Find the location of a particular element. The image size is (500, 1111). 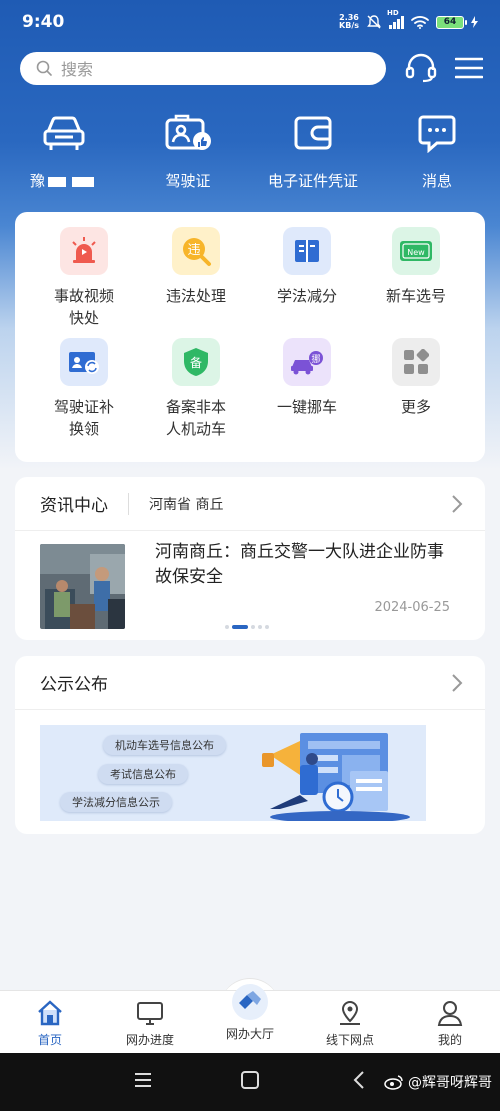

tab-offline-sites: 线下网点 is located at coordinates (350, 1022).